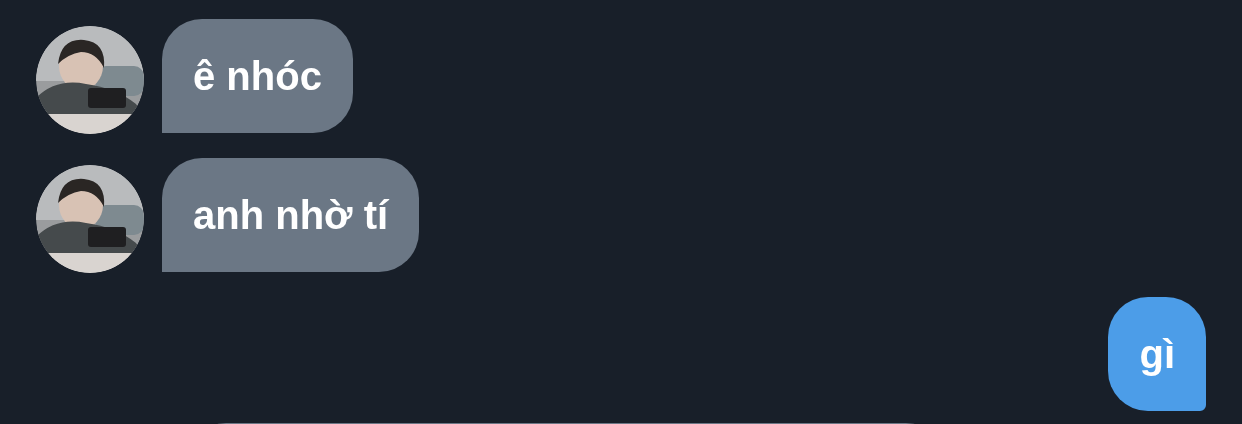 The width and height of the screenshot is (1242, 424). Describe the element at coordinates (291, 215) in the screenshot. I see `message-bubble: anh nhờ tí` at that location.